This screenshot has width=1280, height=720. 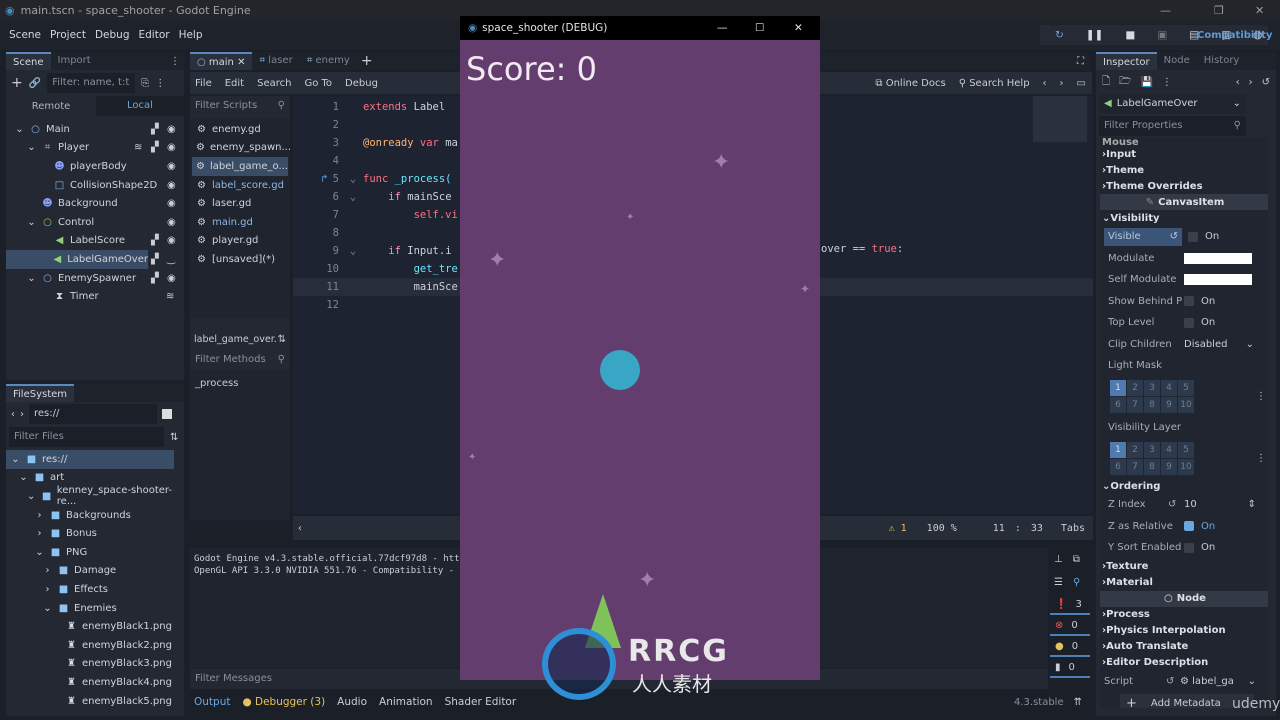 What do you see at coordinates (352, 702) in the screenshot?
I see `tab-audio: Audio` at bounding box center [352, 702].